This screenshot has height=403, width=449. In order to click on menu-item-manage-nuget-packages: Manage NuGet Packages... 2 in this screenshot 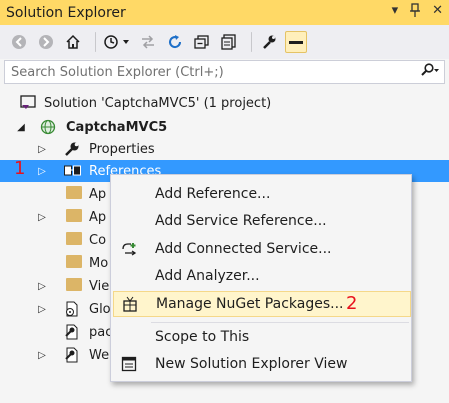, I will do `click(262, 304)`.